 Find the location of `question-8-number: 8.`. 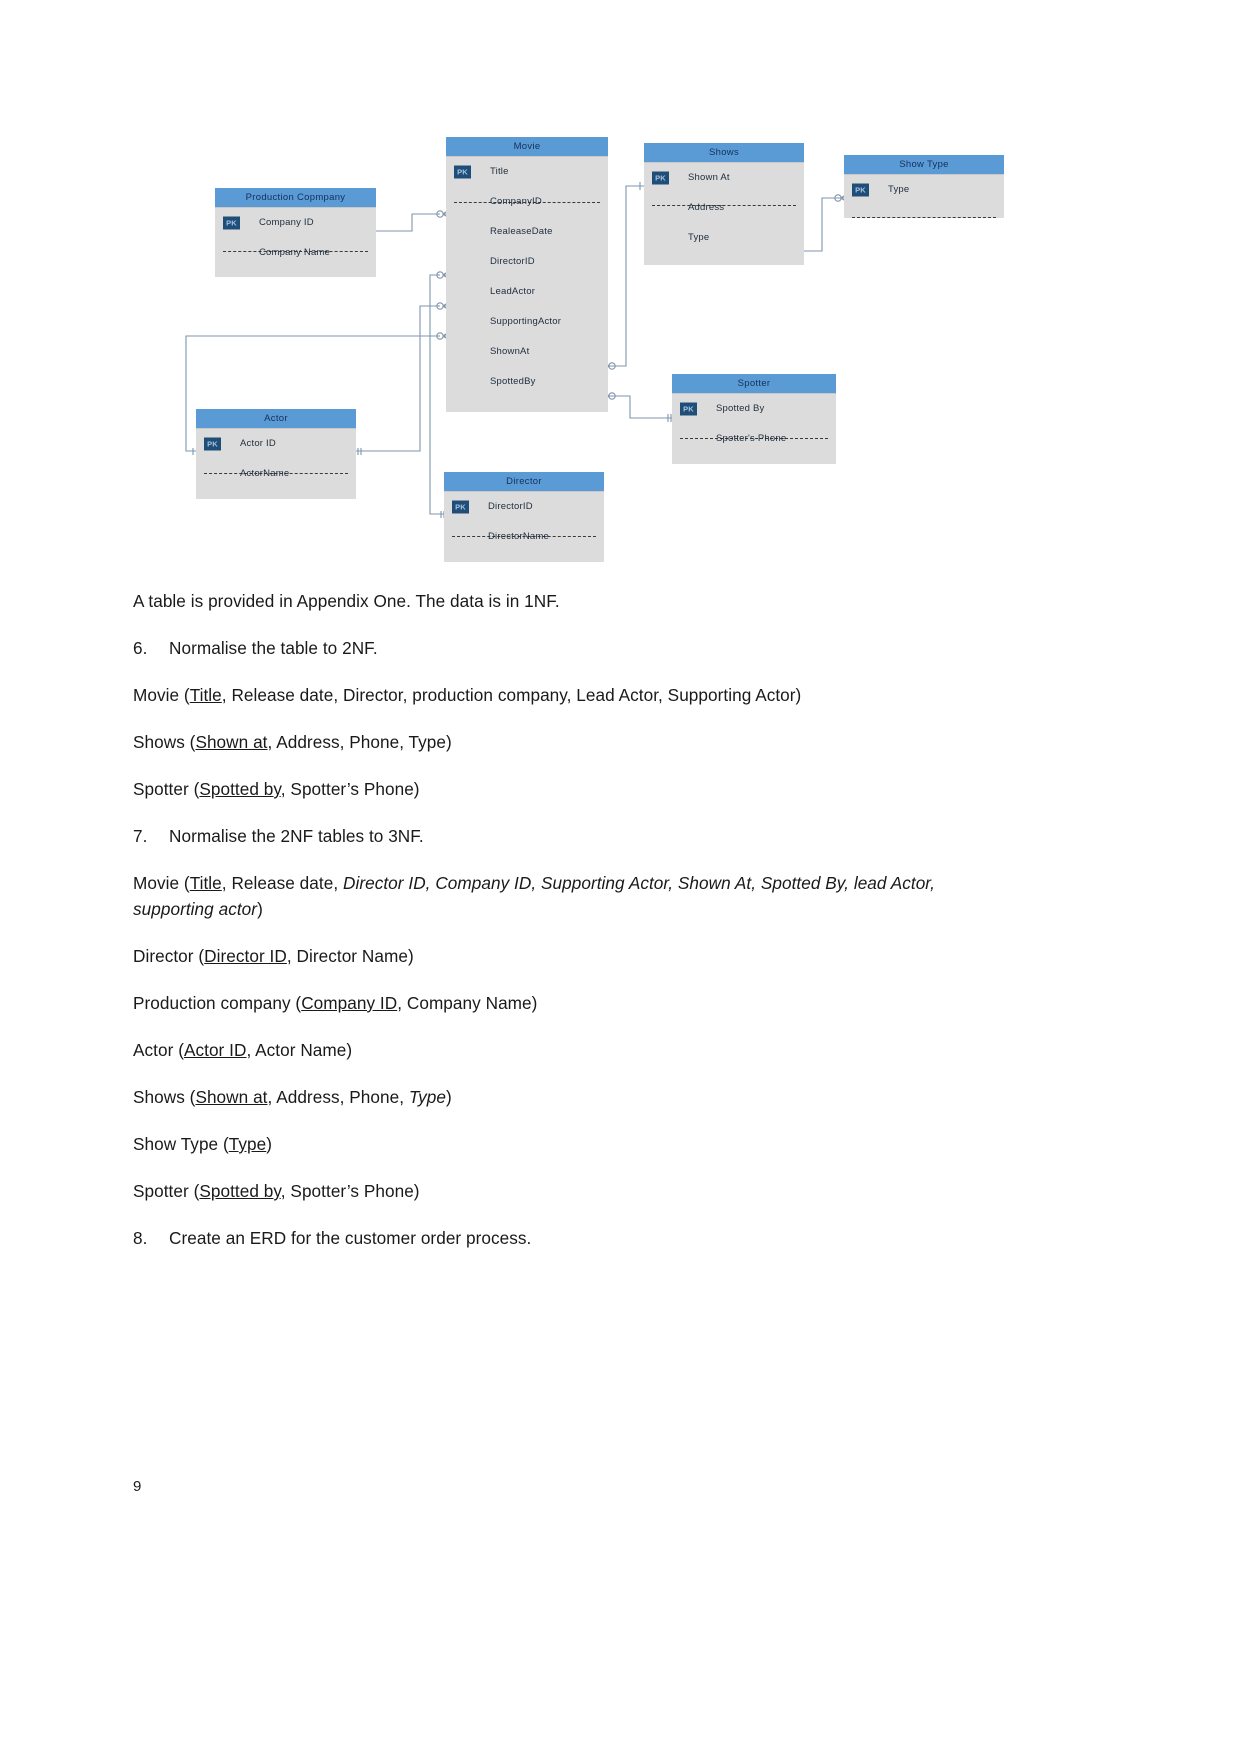

question-8-number: 8. is located at coordinates (140, 1238).